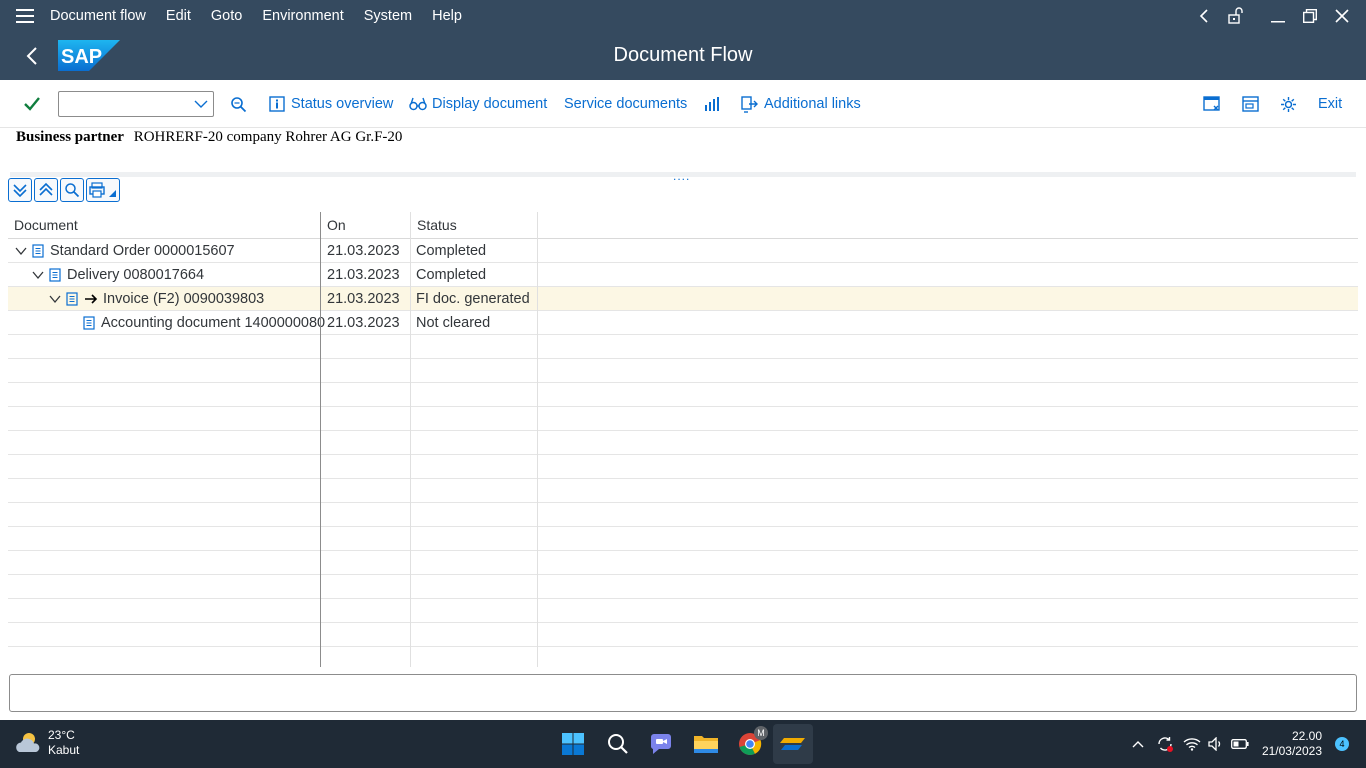 This screenshot has height=768, width=1366. What do you see at coordinates (683, 225) in the screenshot?
I see `grid-header: Document On Status` at bounding box center [683, 225].